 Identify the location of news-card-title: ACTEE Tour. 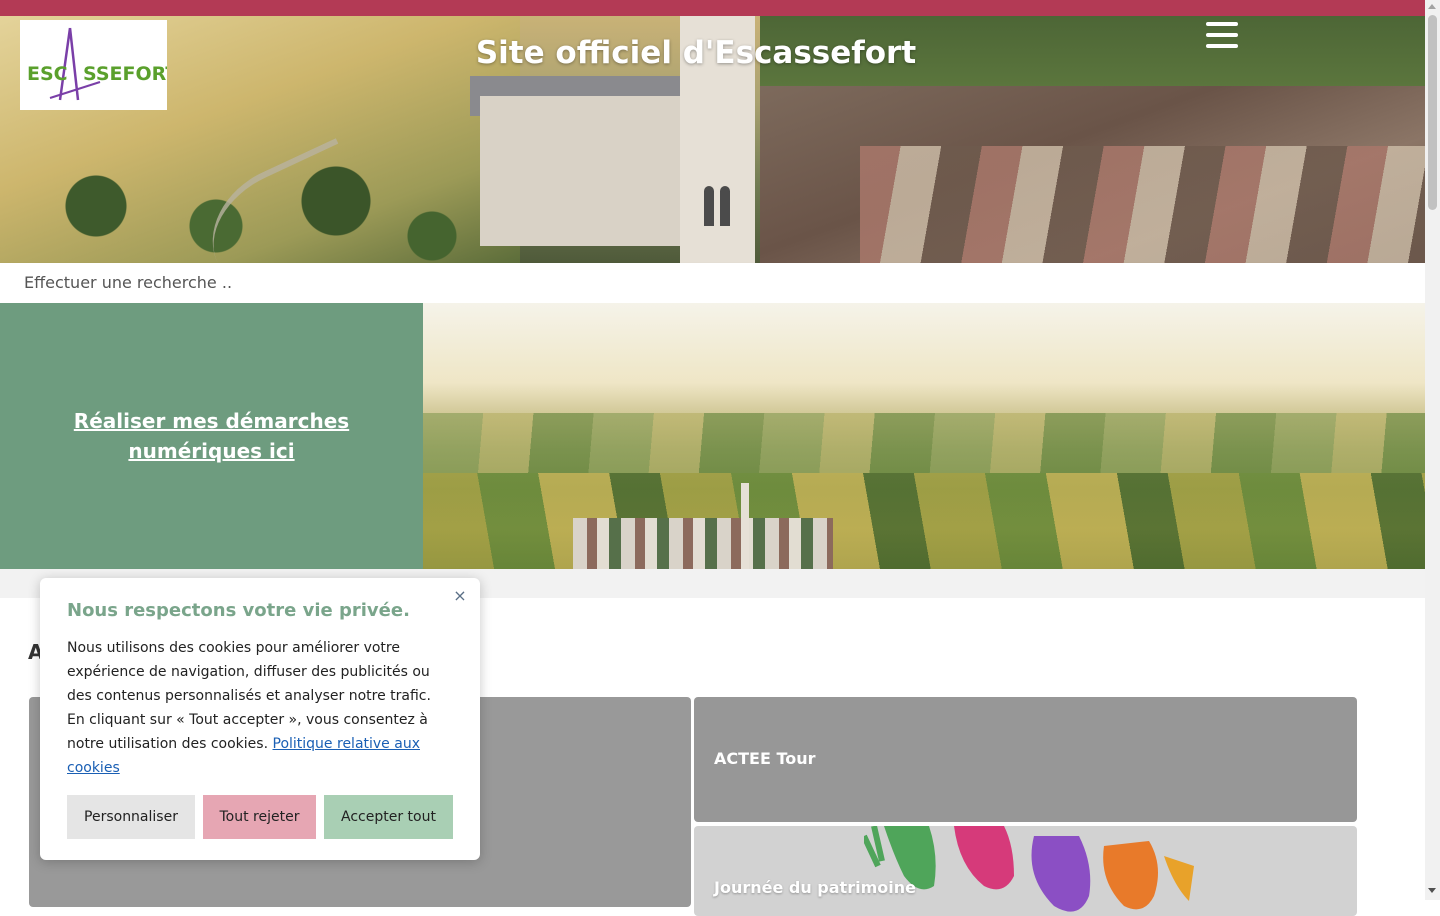
(765, 758).